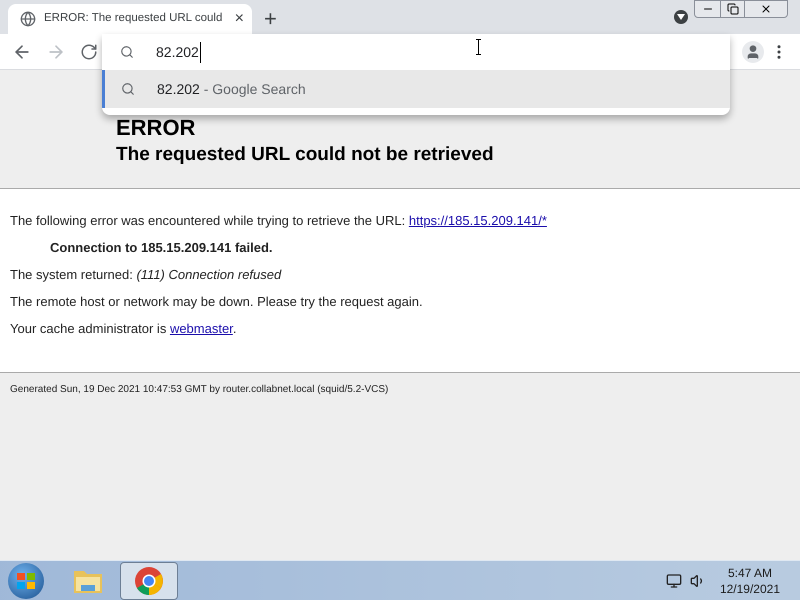 The width and height of the screenshot is (800, 600). I want to click on text-cursor-icon, so click(478, 47).